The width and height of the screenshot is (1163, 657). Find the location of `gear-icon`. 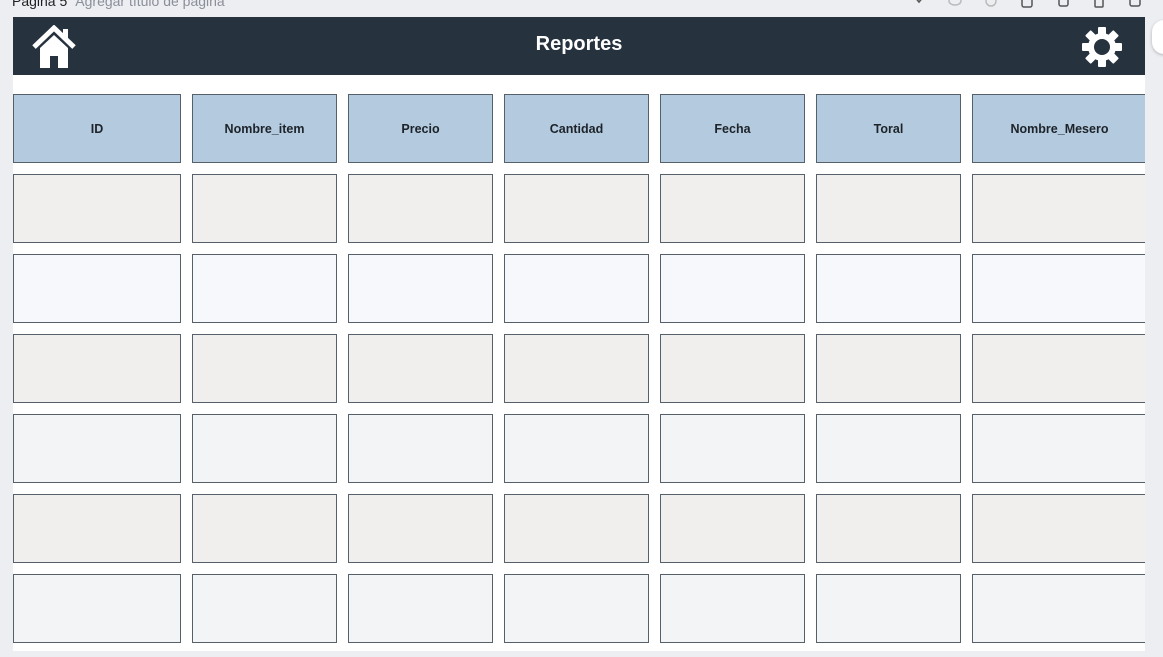

gear-icon is located at coordinates (1102, 47).